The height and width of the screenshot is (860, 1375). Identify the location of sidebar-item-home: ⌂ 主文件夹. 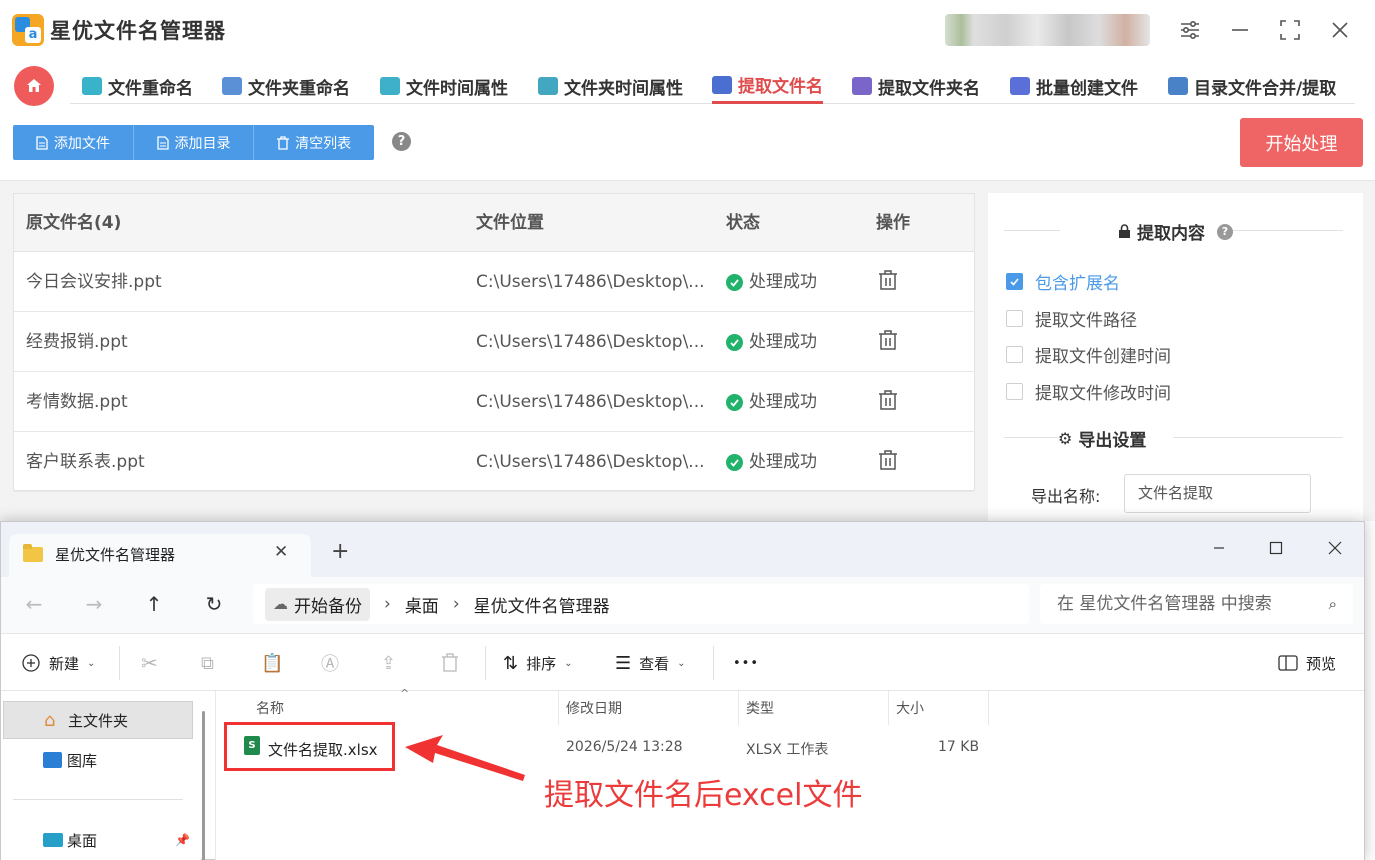
(98, 720).